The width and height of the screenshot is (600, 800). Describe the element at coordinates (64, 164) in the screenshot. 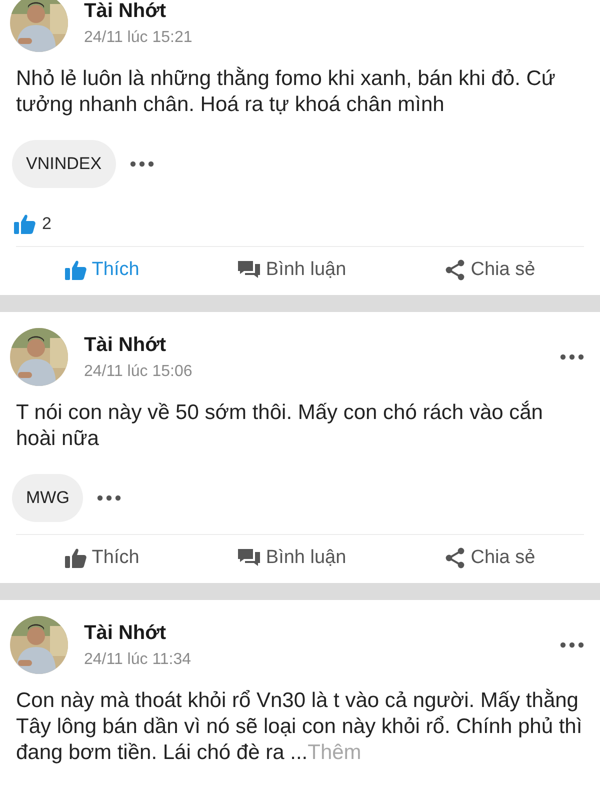

I see `stock-tag: VNINDEX` at that location.